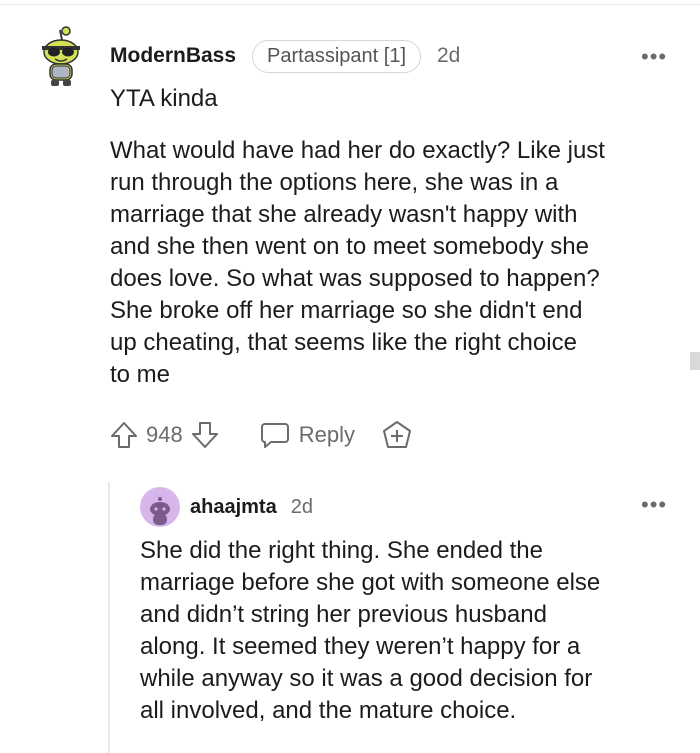 The height and width of the screenshot is (753, 700). Describe the element at coordinates (233, 507) in the screenshot. I see `reply-username: ahaajmta` at that location.